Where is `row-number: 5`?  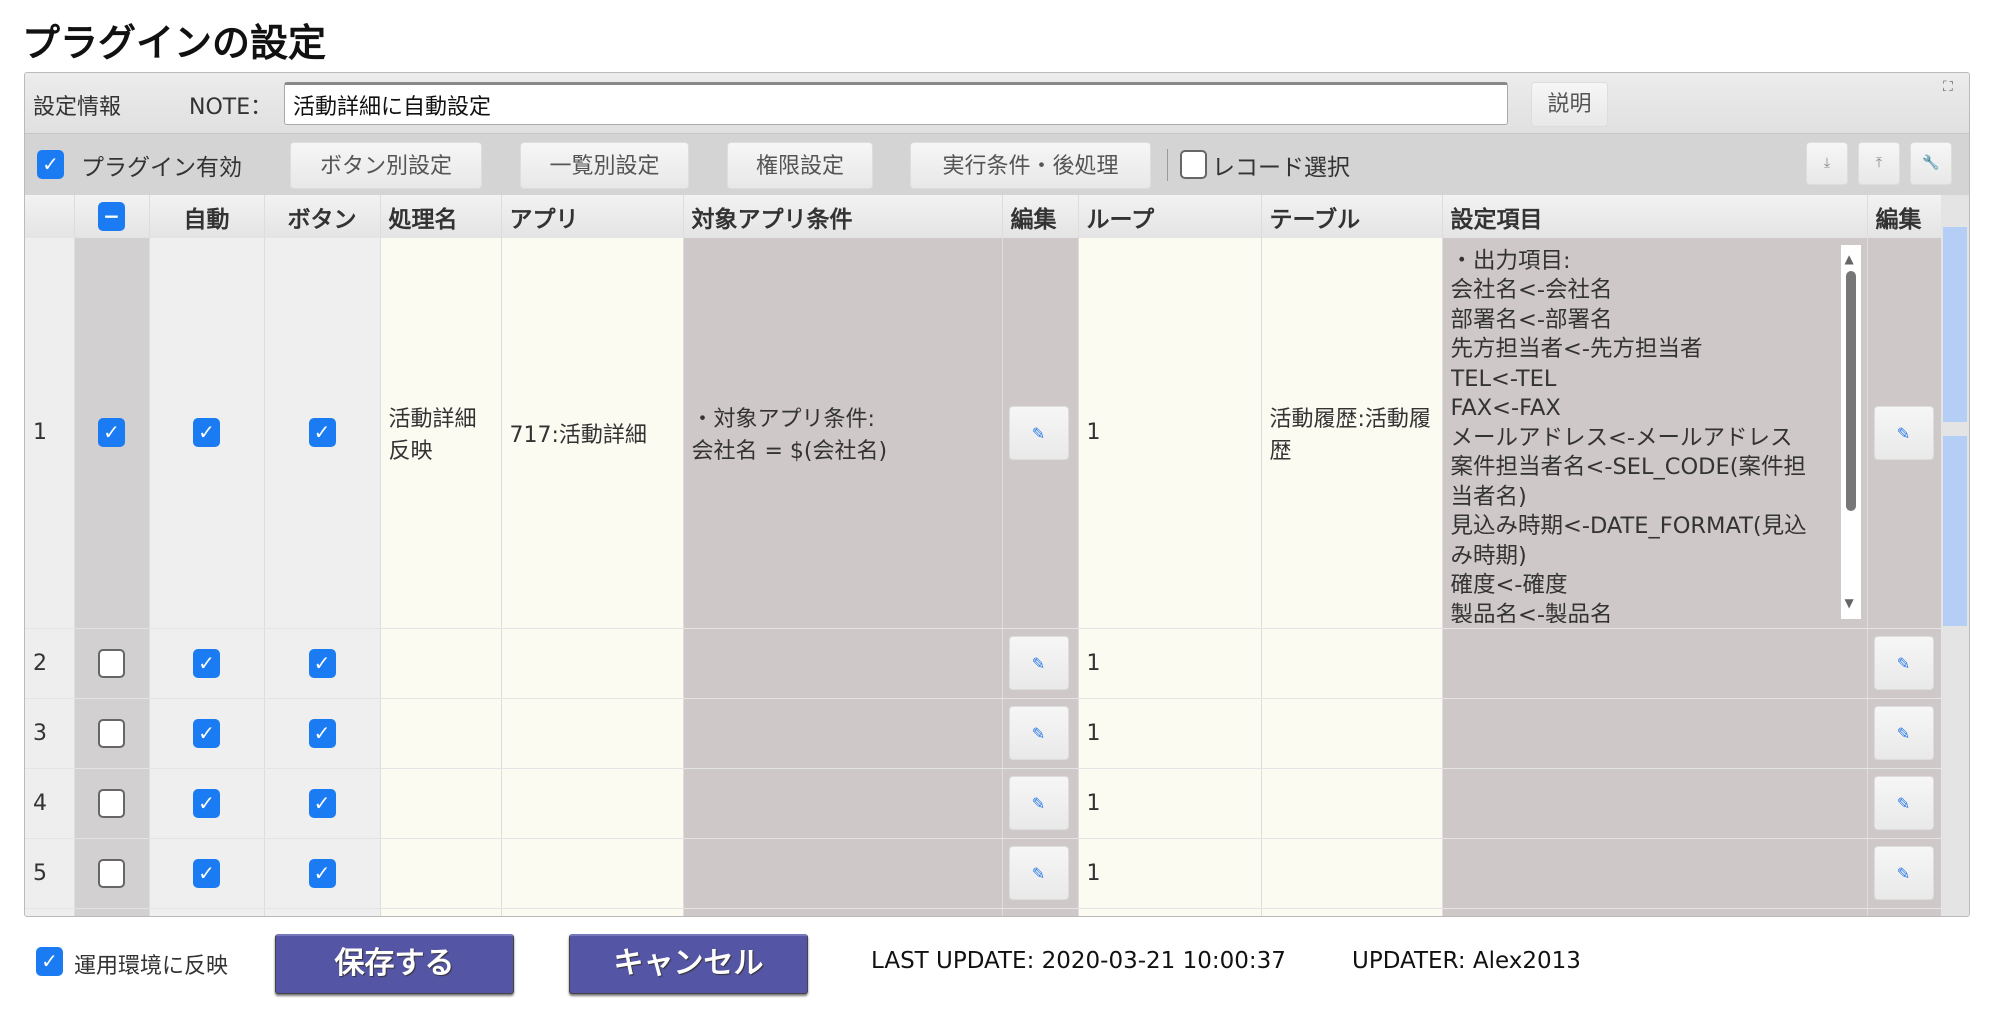
row-number: 5 is located at coordinates (50, 873).